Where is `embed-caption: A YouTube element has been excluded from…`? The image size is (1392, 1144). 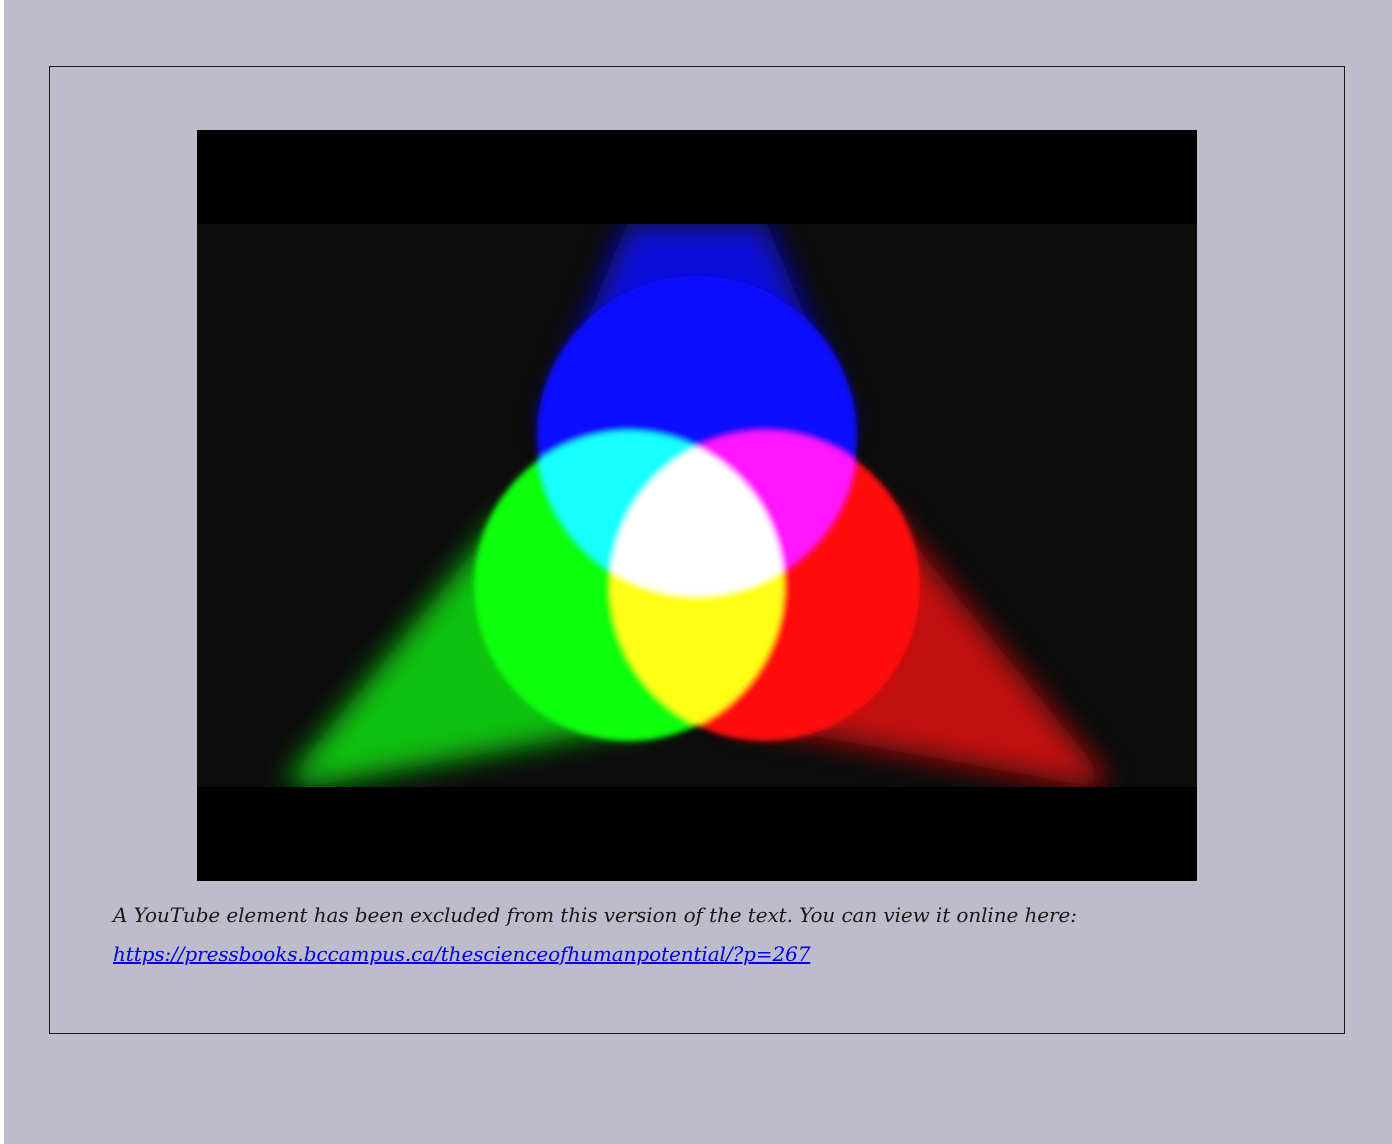
embed-caption: A YouTube element has been excluded from… is located at coordinates (713, 935).